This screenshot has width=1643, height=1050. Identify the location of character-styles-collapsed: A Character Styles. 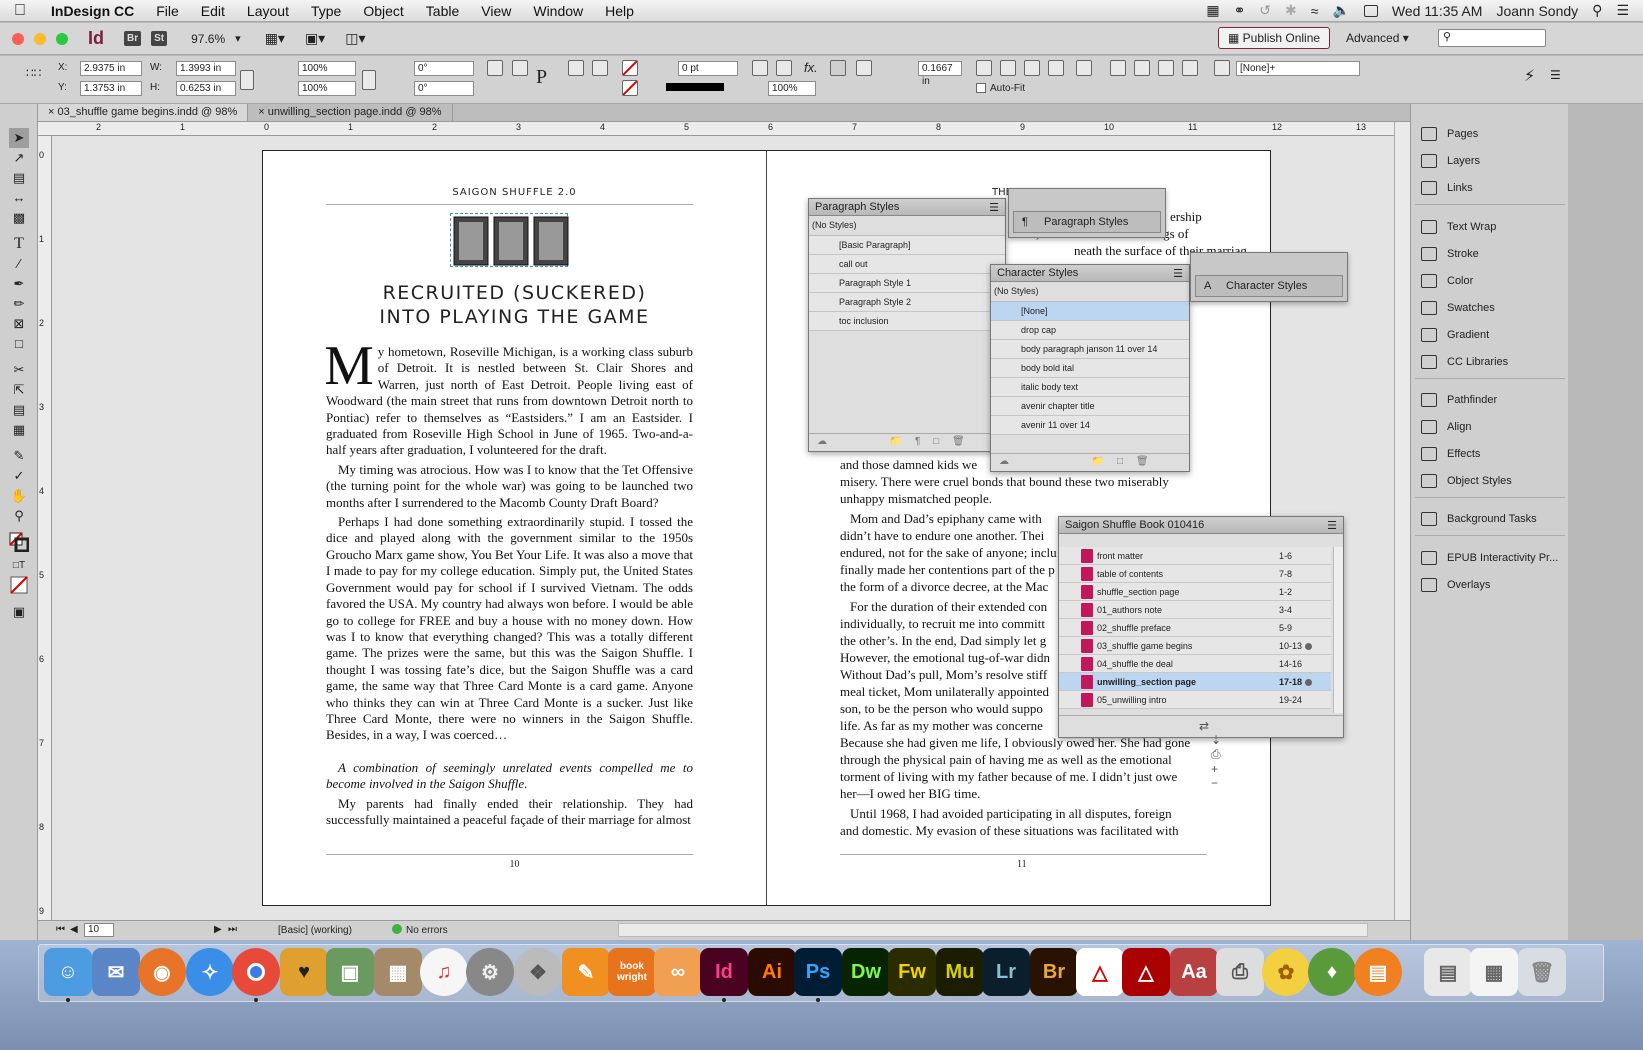
(1269, 277).